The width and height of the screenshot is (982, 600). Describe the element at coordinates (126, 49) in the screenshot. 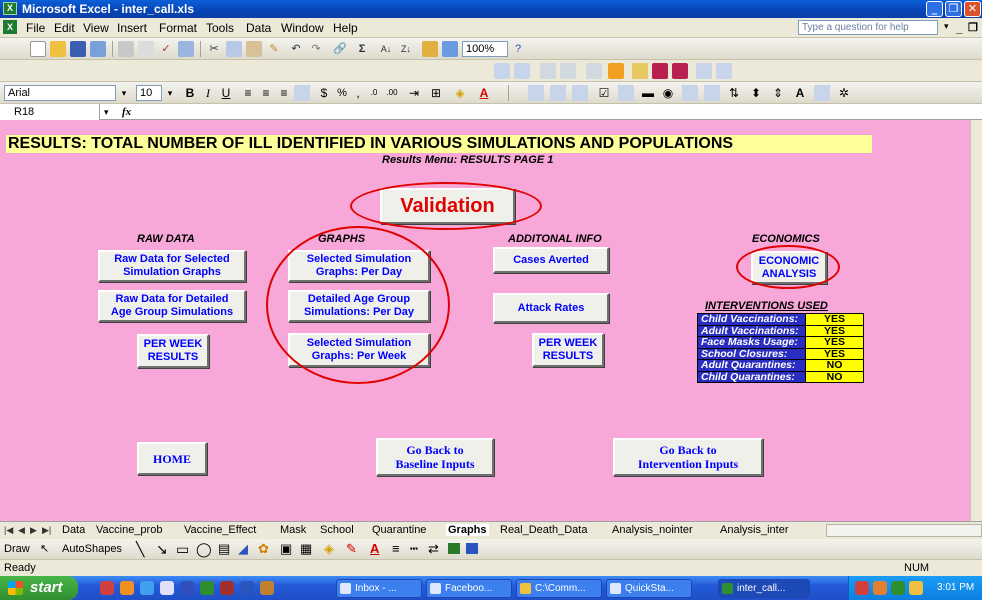

I see `print-icon` at that location.